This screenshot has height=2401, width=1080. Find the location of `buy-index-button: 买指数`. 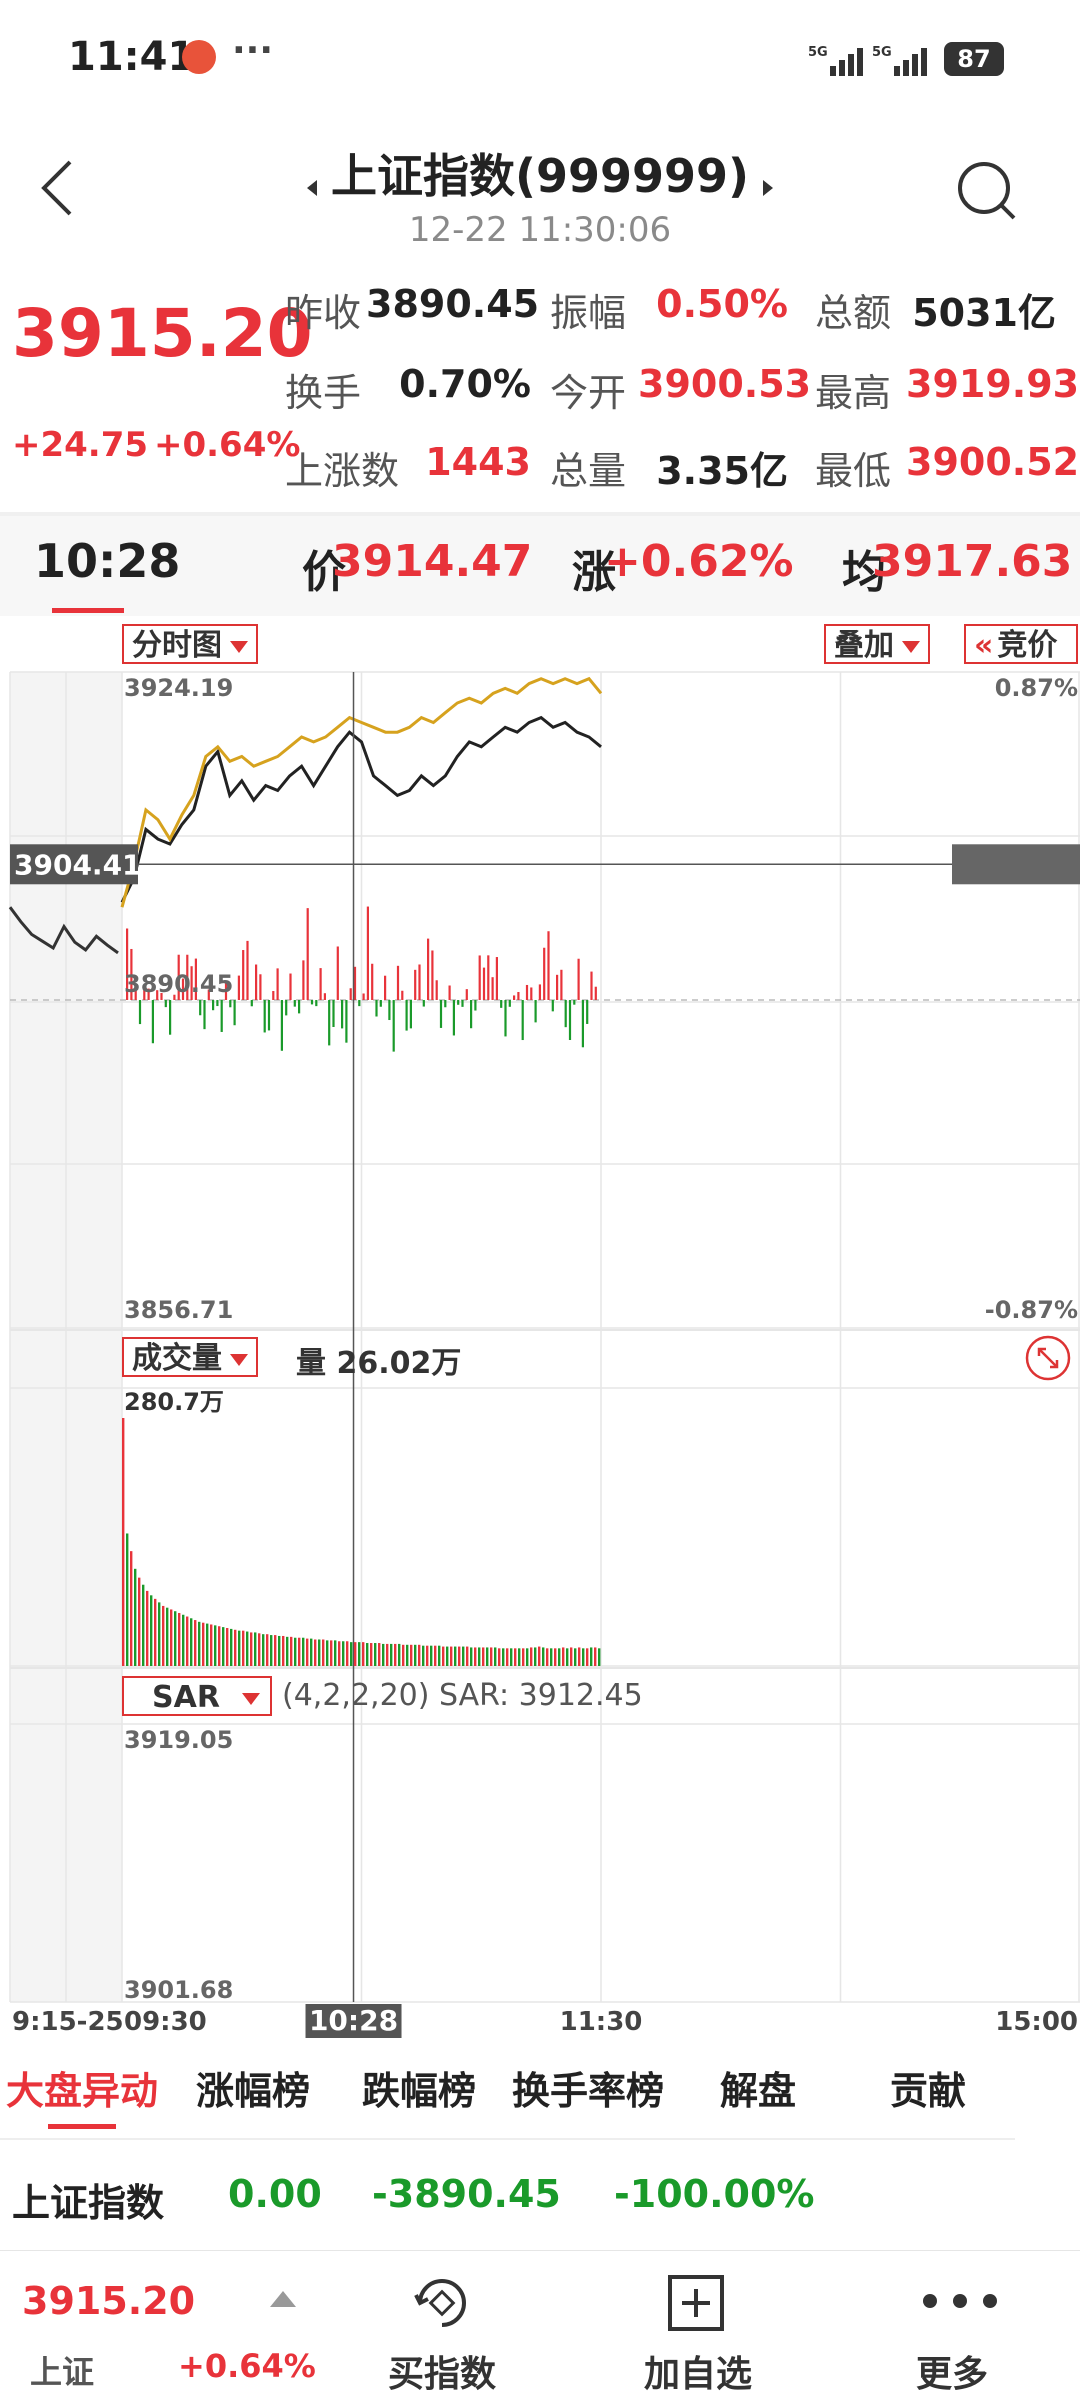

buy-index-button: 买指数 is located at coordinates (440, 2326).